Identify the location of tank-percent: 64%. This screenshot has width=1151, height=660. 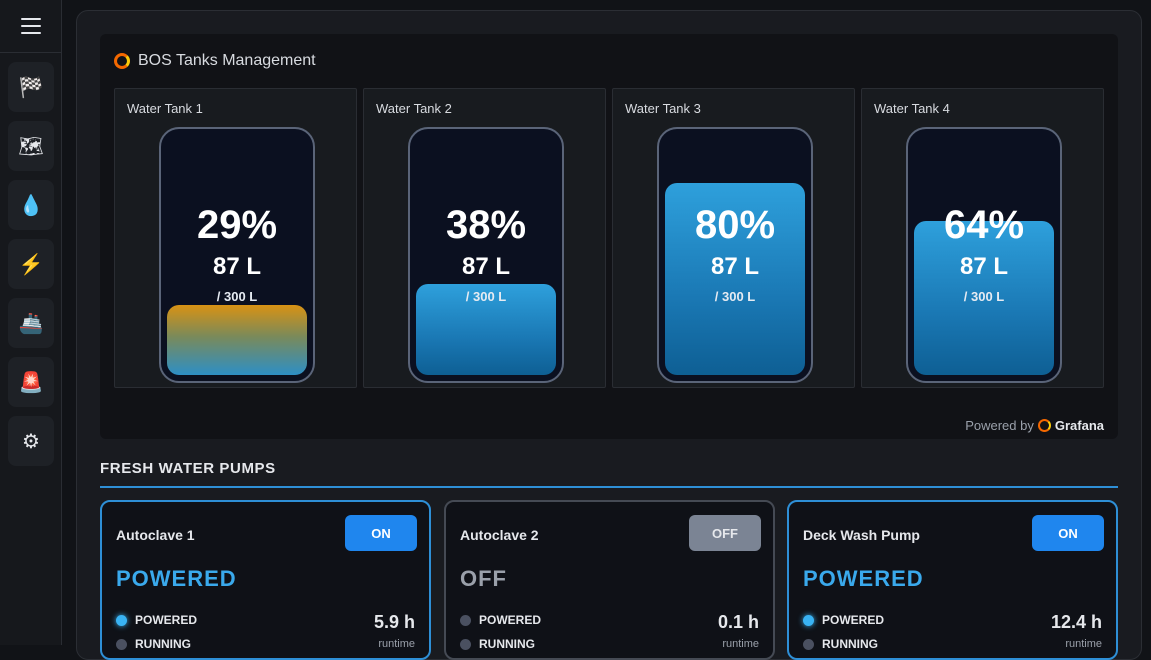
(984, 225).